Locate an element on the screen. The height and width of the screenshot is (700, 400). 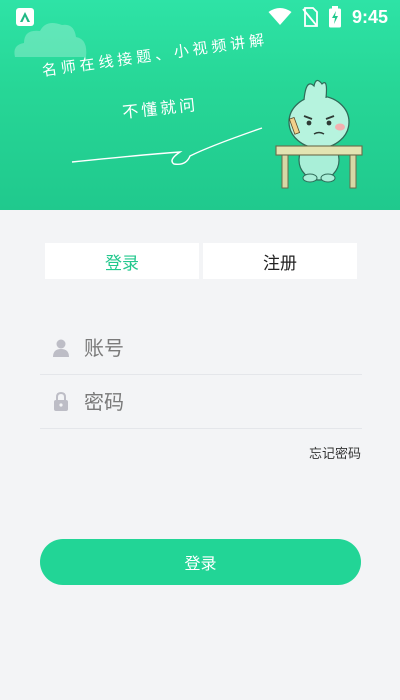
tab-register: 注册 is located at coordinates (280, 261).